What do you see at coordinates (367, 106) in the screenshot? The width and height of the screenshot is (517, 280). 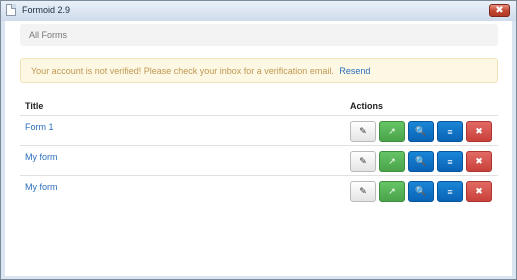 I see `column-header-actions: Actions` at bounding box center [367, 106].